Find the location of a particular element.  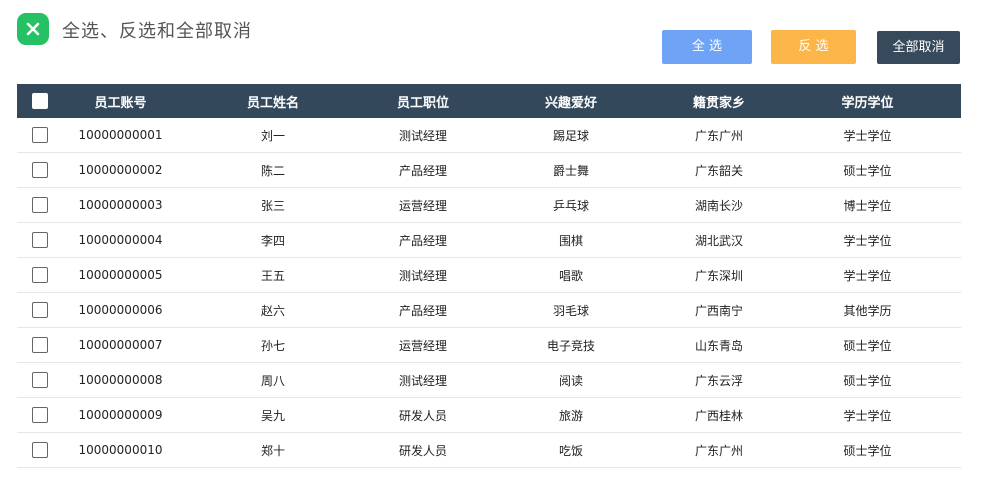

employee-name: 李四 is located at coordinates (272, 240).